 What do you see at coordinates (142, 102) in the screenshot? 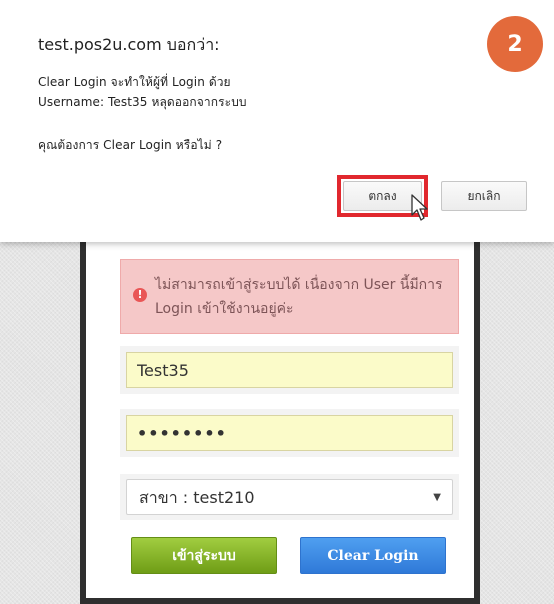
I see `dialog-message-line-2: Username: Test35 หลุดออกจากระบบ` at bounding box center [142, 102].